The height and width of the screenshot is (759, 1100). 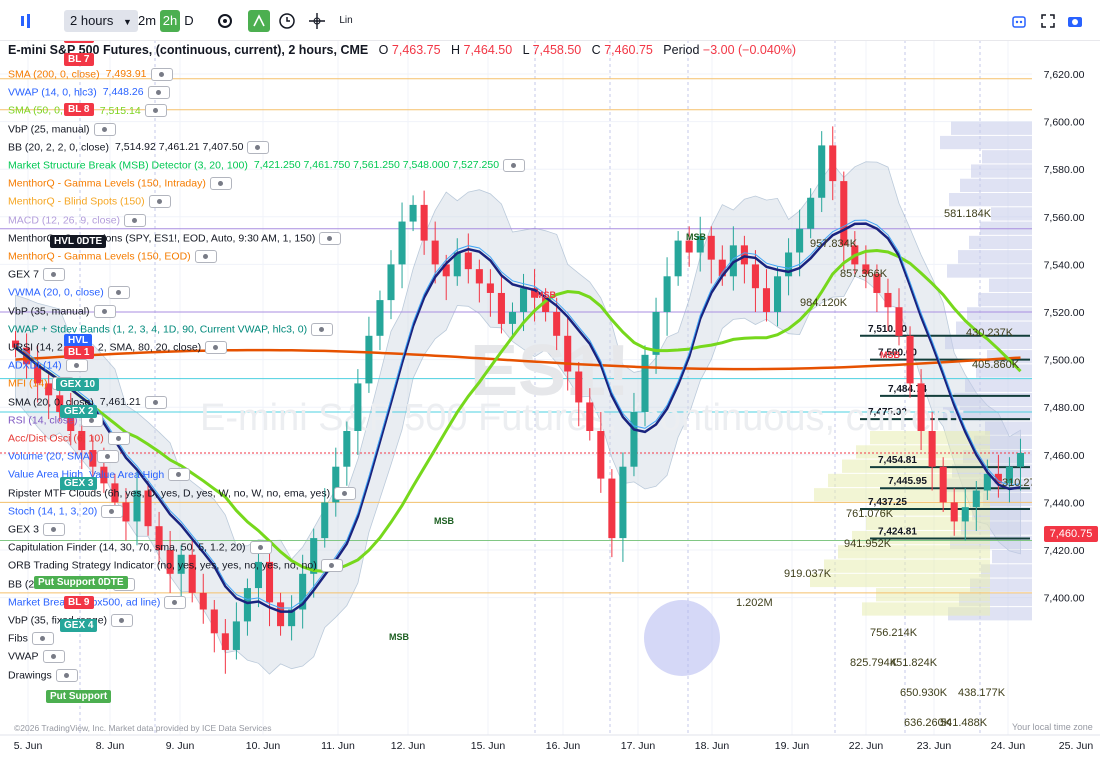 I want to click on indicator-row: Acc/Dist Osci (6, 10), so click(x=69, y=438).